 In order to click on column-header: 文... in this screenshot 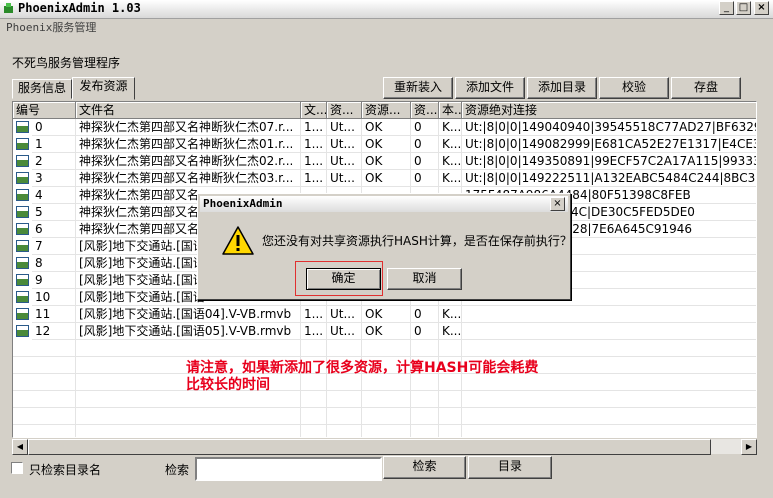, I will do `click(314, 110)`.